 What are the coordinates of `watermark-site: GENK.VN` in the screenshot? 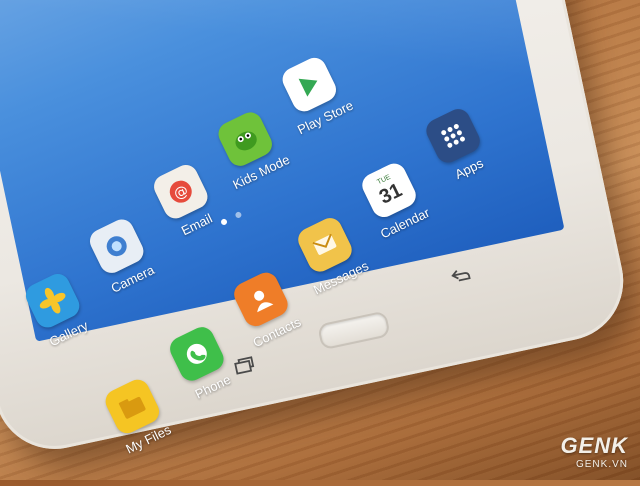 It's located at (601, 464).